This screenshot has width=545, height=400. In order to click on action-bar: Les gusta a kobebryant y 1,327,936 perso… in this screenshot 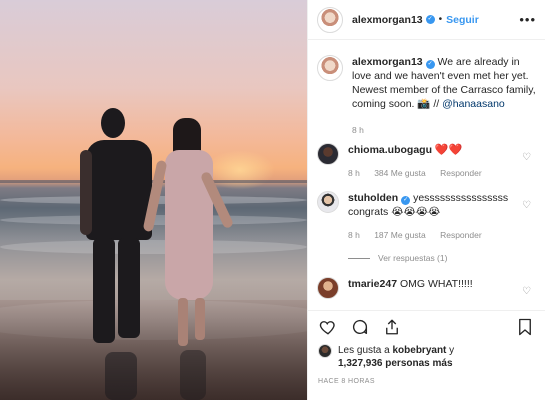, I will do `click(426, 347)`.